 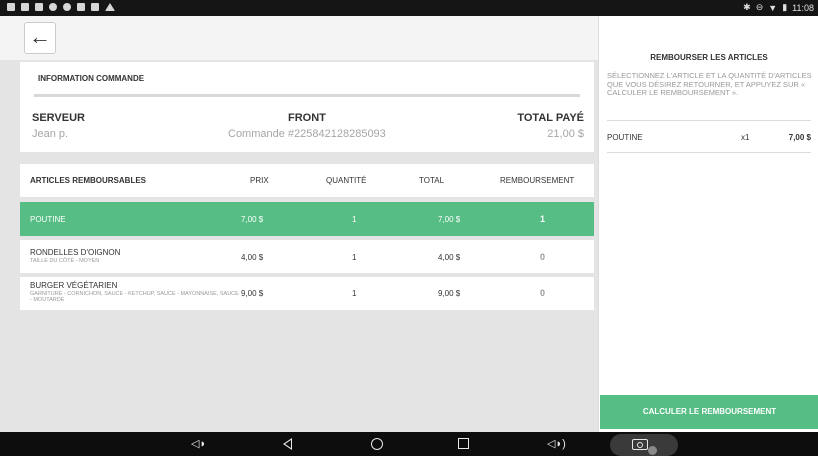 I want to click on item-price: 4,00 $, so click(x=252, y=257).